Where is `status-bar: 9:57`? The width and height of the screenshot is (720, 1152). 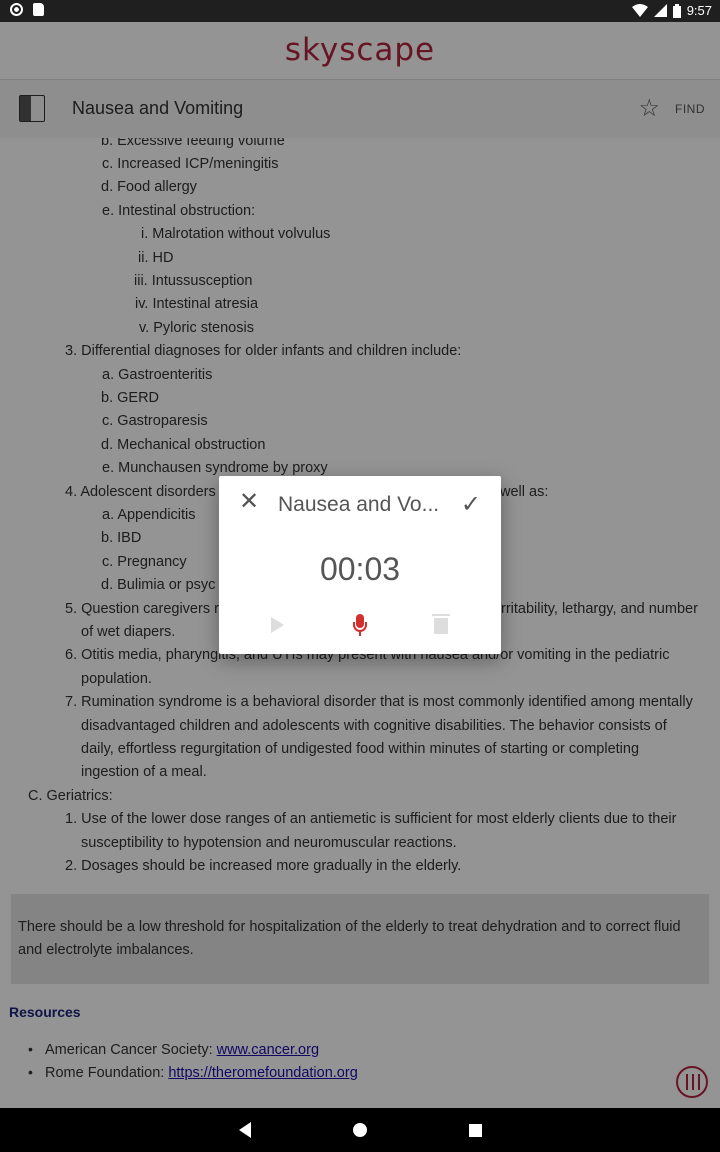
status-bar: 9:57 is located at coordinates (360, 11).